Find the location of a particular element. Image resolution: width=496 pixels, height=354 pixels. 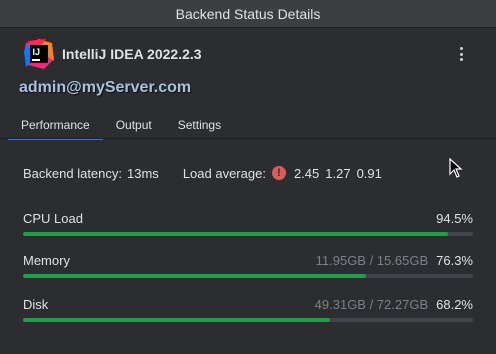

metric-percent: 76.3% is located at coordinates (454, 260).